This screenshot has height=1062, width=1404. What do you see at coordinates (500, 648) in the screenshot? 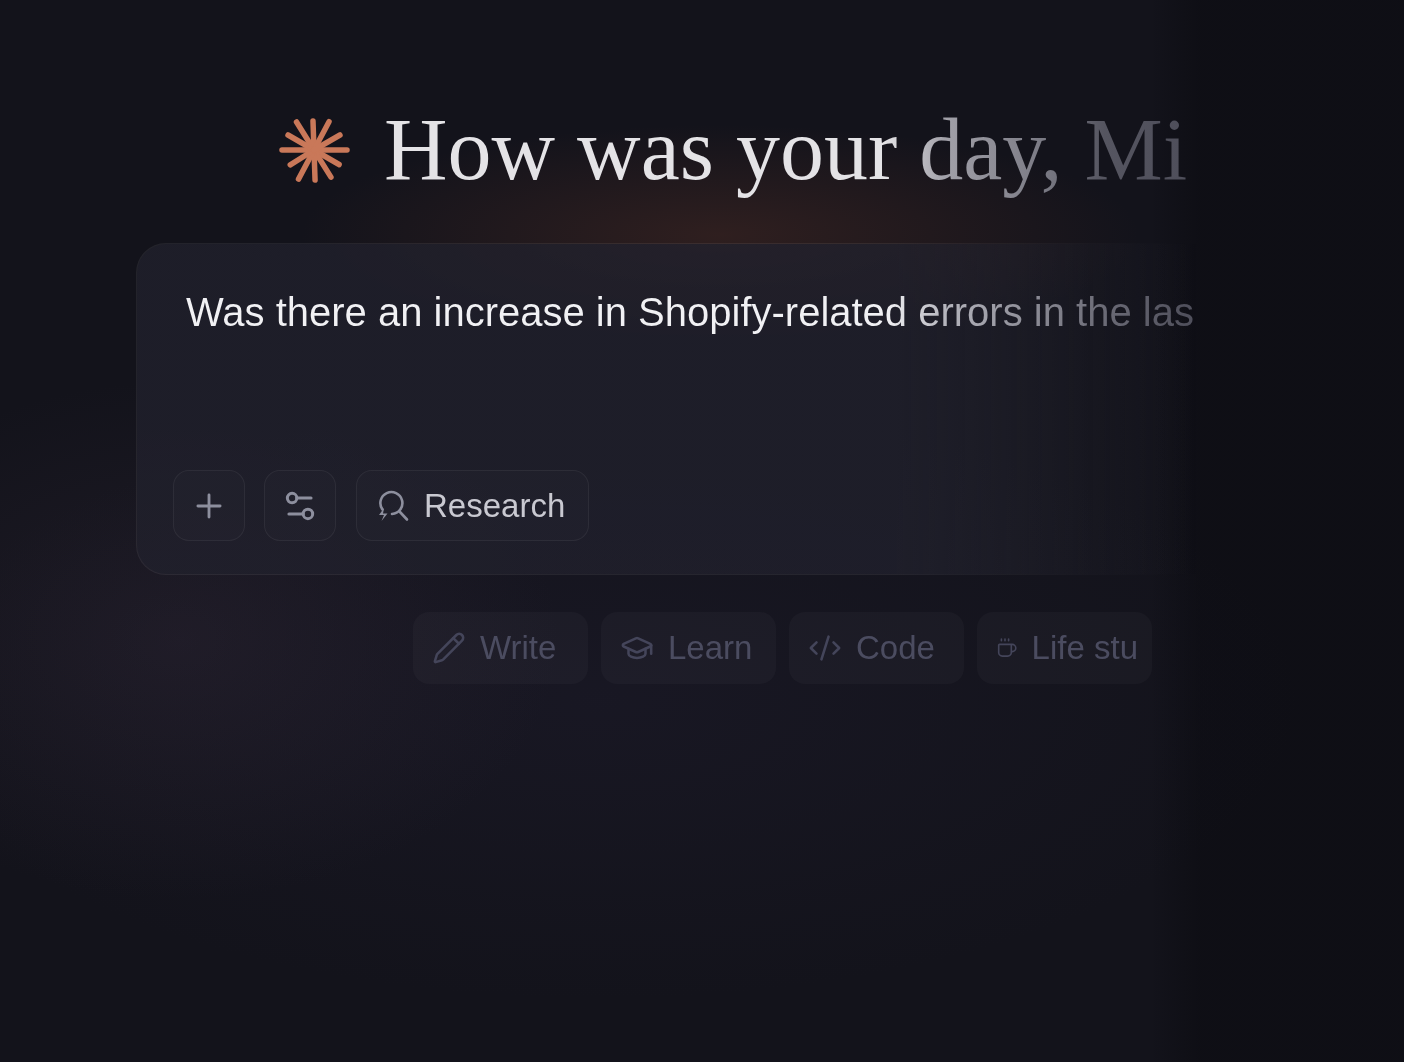
I see `suggestion-chip: Write` at bounding box center [500, 648].